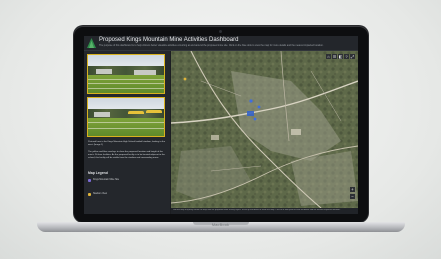 Image resolution: width=441 pixels, height=259 pixels. I want to click on mountain-logo-icon, so click(91, 43).